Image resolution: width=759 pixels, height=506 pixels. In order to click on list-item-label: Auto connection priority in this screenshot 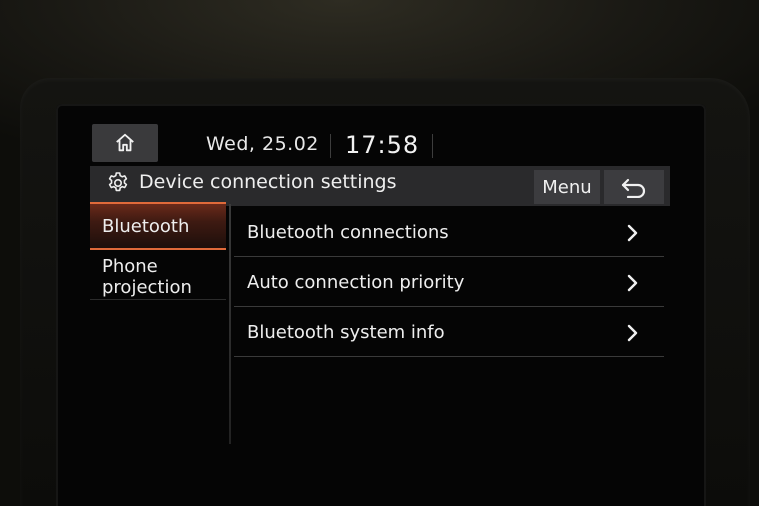, I will do `click(356, 282)`.